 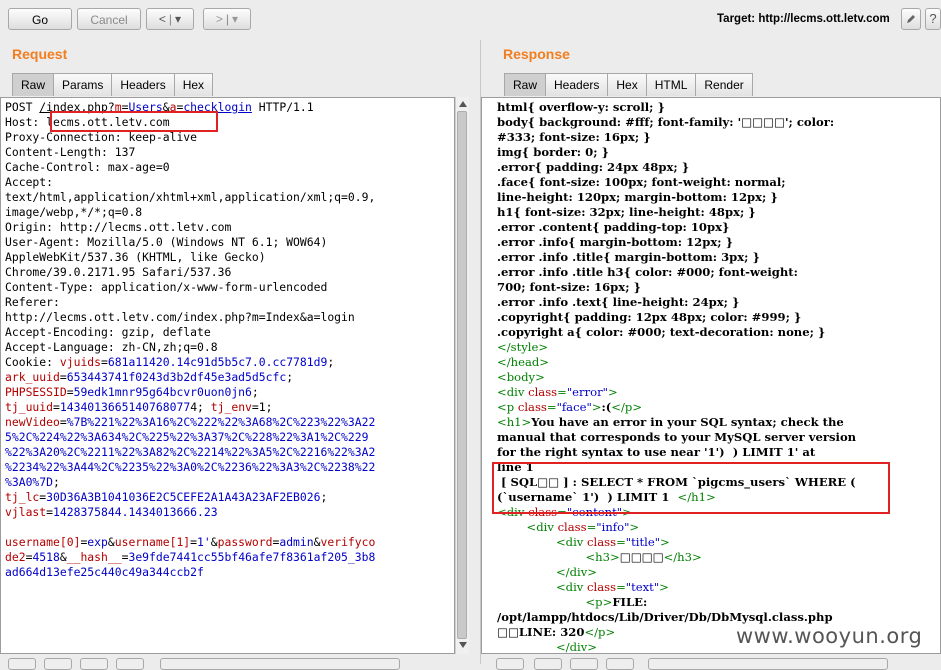 I want to click on text-segment: vjlast, so click(x=26, y=512).